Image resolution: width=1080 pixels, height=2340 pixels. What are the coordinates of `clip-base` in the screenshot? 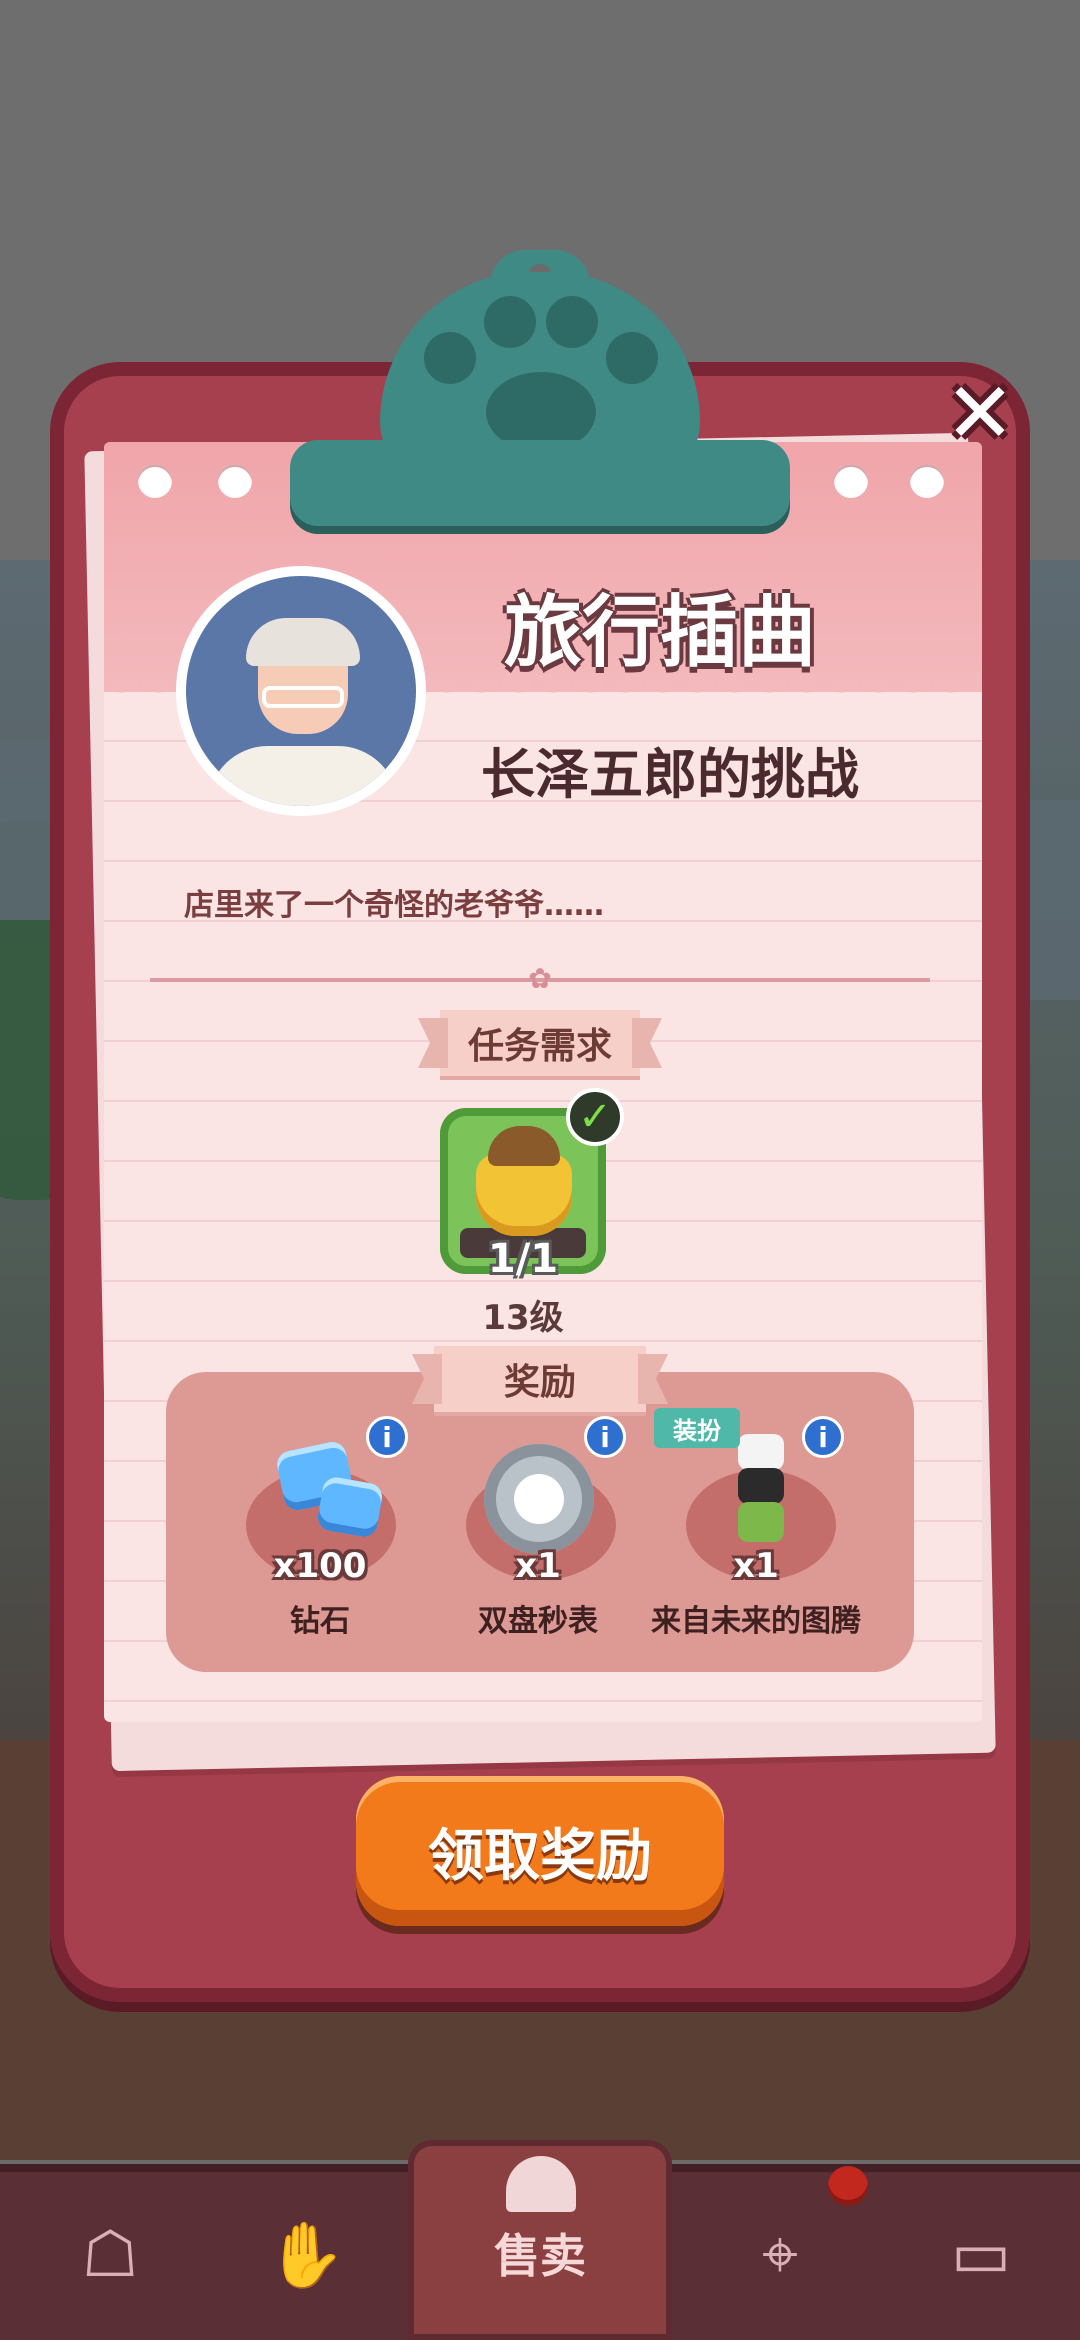 It's located at (540, 483).